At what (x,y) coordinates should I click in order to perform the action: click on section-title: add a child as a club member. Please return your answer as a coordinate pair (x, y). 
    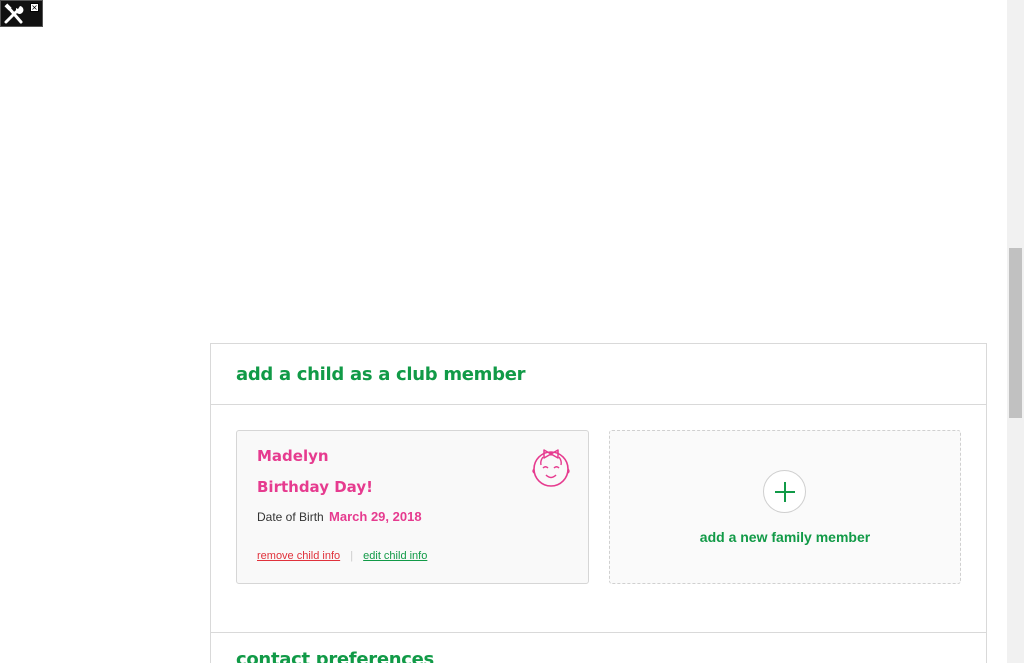
    Looking at the image, I should click on (381, 374).